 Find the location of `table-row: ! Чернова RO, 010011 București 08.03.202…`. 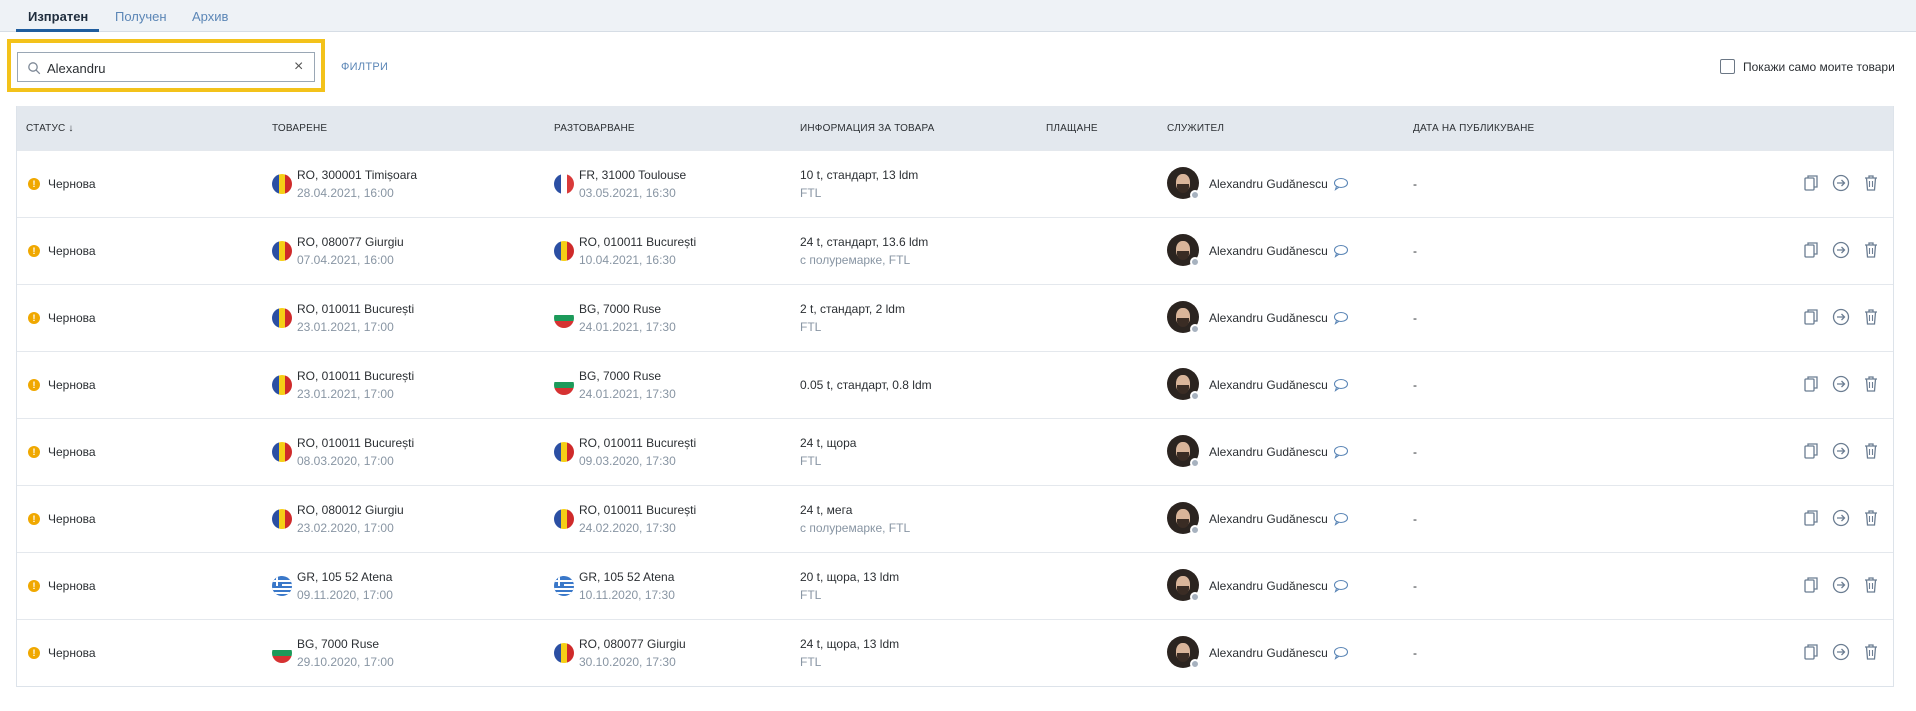

table-row: ! Чернова RO, 010011 București 08.03.202… is located at coordinates (955, 451).